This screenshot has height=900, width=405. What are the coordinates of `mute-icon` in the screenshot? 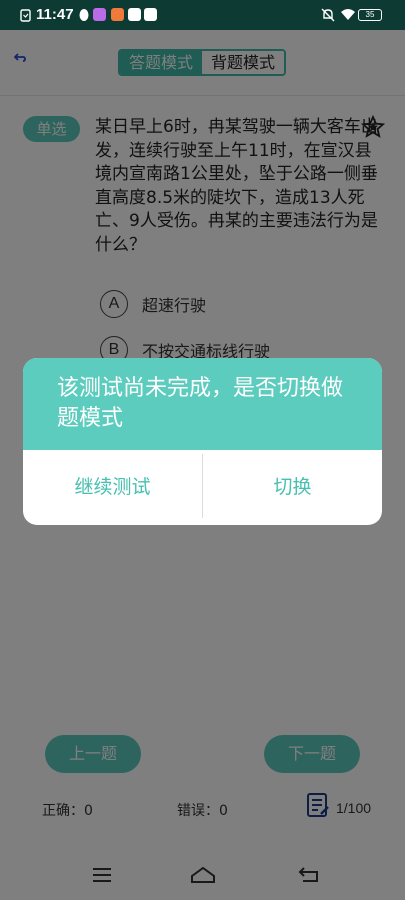 It's located at (328, 15).